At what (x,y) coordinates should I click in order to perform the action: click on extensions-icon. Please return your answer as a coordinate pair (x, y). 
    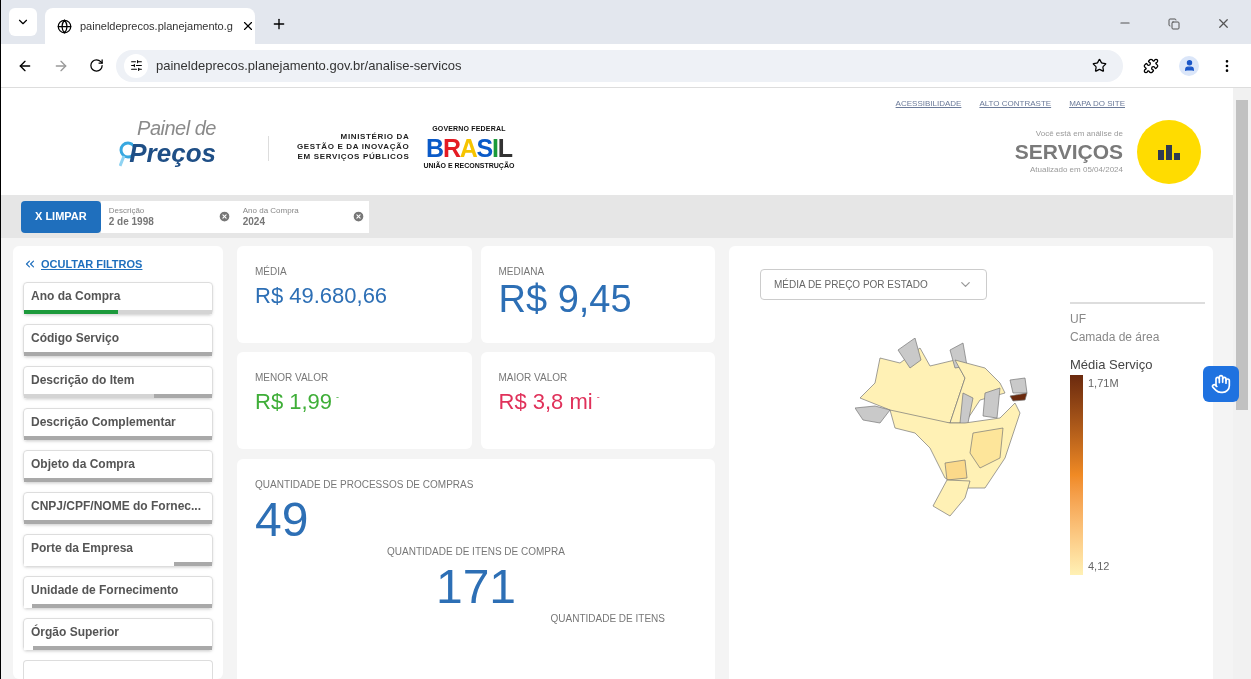
    Looking at the image, I should click on (1151, 65).